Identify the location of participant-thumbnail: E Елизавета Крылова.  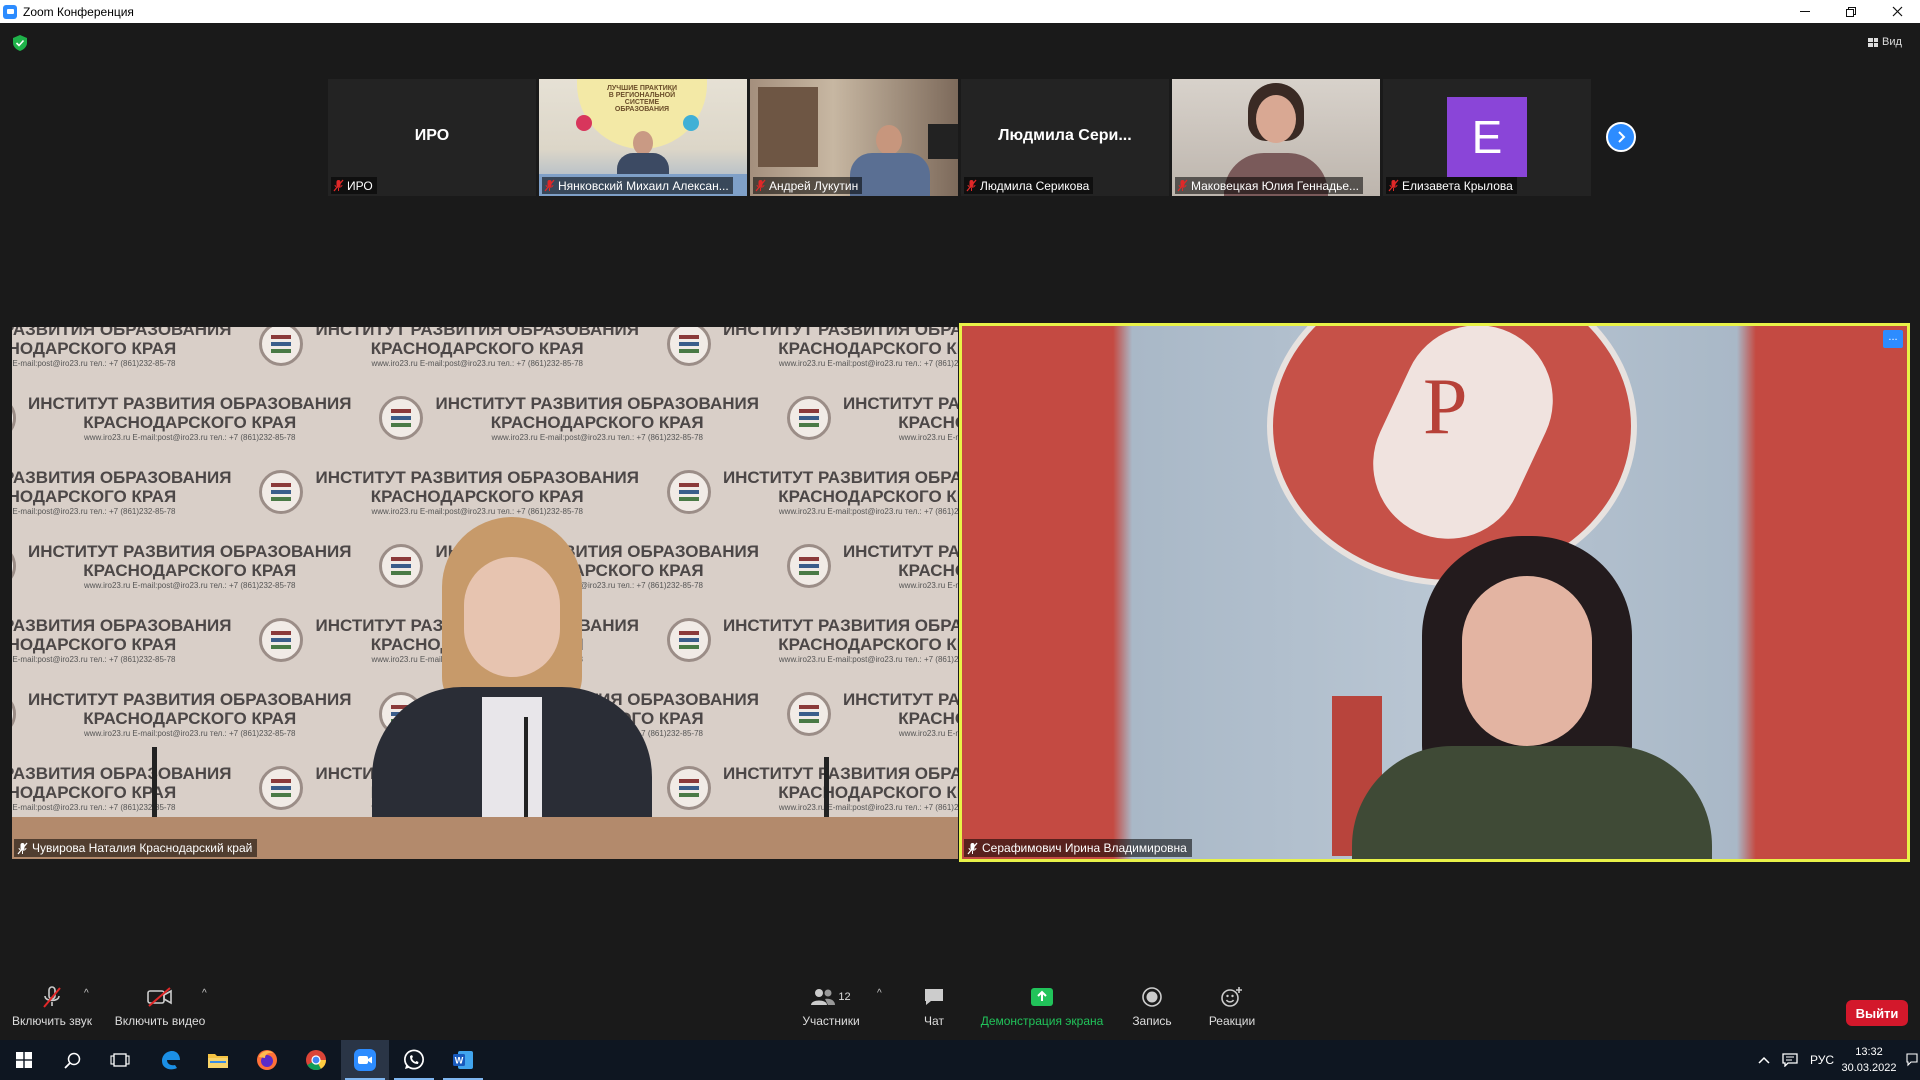
(1487, 137).